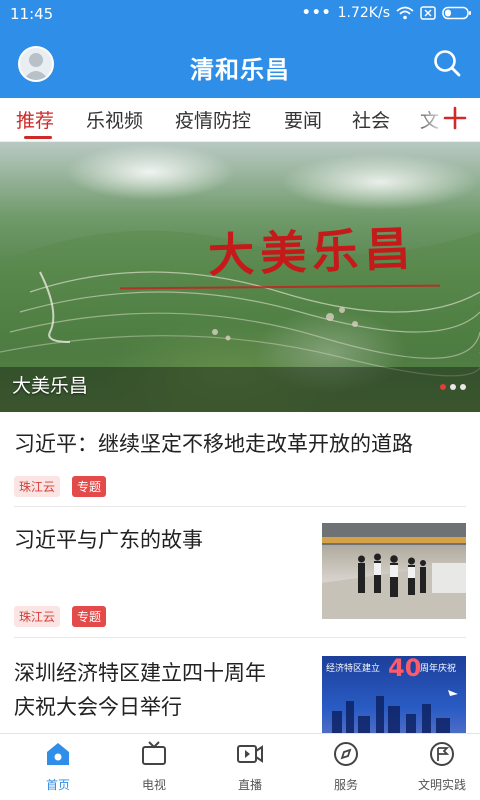 The image size is (480, 800). I want to click on article-headline: 习近平与广东的故事, so click(108, 540).